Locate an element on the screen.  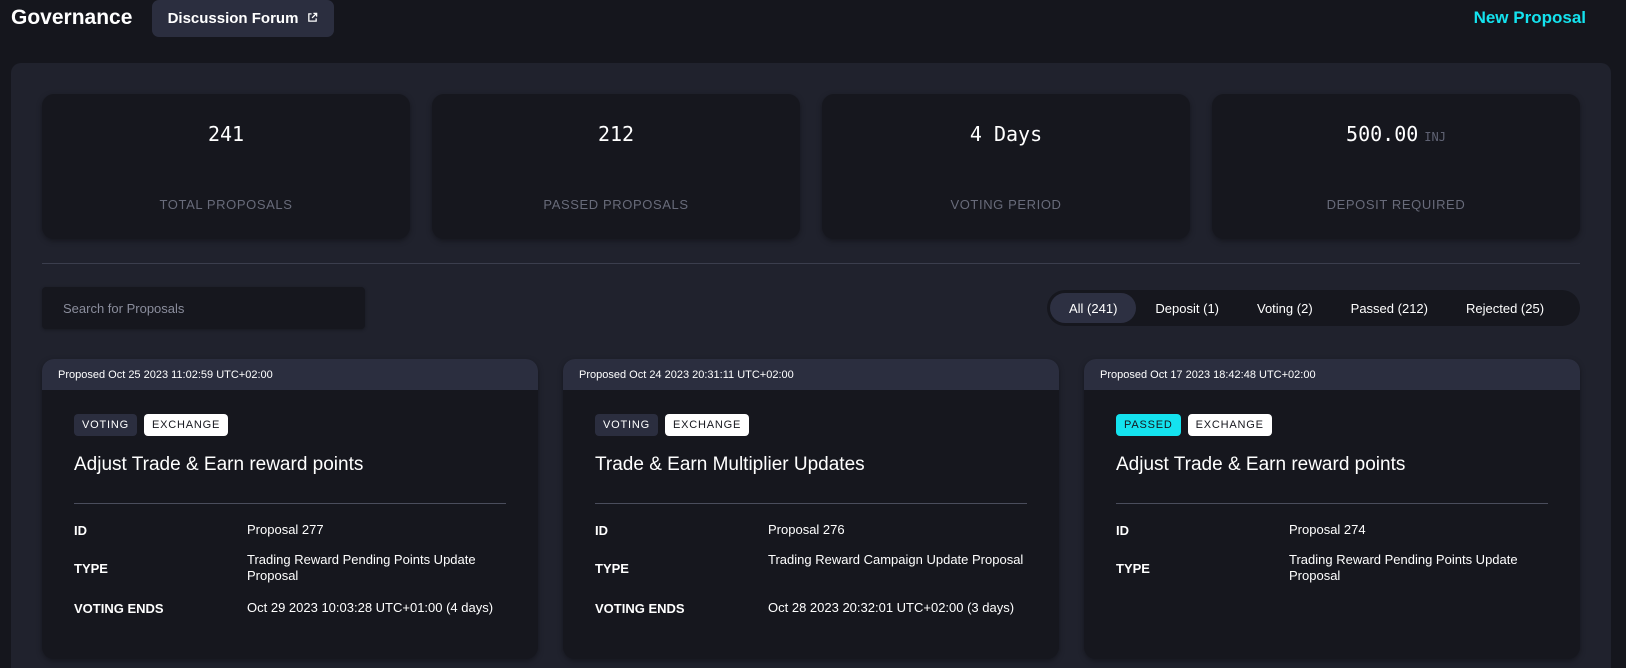
voting-ends-value: Oct 29 2023 10:03:28 UTC+01:00 (4 days) is located at coordinates (370, 607).